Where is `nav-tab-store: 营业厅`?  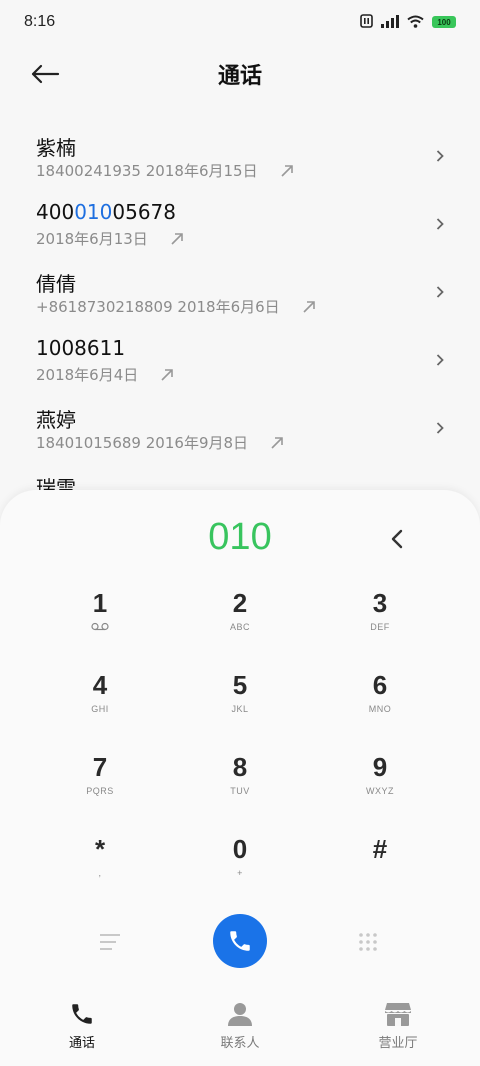
nav-tab-store: 营业厅 is located at coordinates (398, 1025).